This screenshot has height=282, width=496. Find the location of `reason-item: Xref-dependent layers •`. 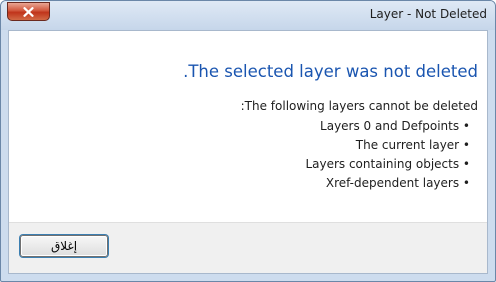

reason-item: Xref-dependent layers • is located at coordinates (397, 183).